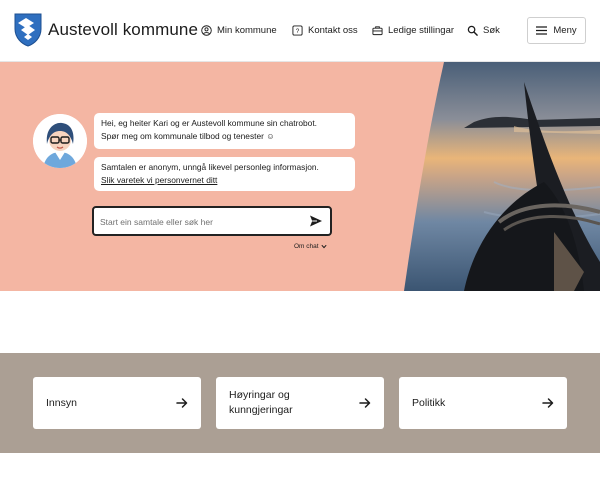  What do you see at coordinates (117, 403) in the screenshot?
I see `shortcut-card-innsyn: Innsyn` at bounding box center [117, 403].